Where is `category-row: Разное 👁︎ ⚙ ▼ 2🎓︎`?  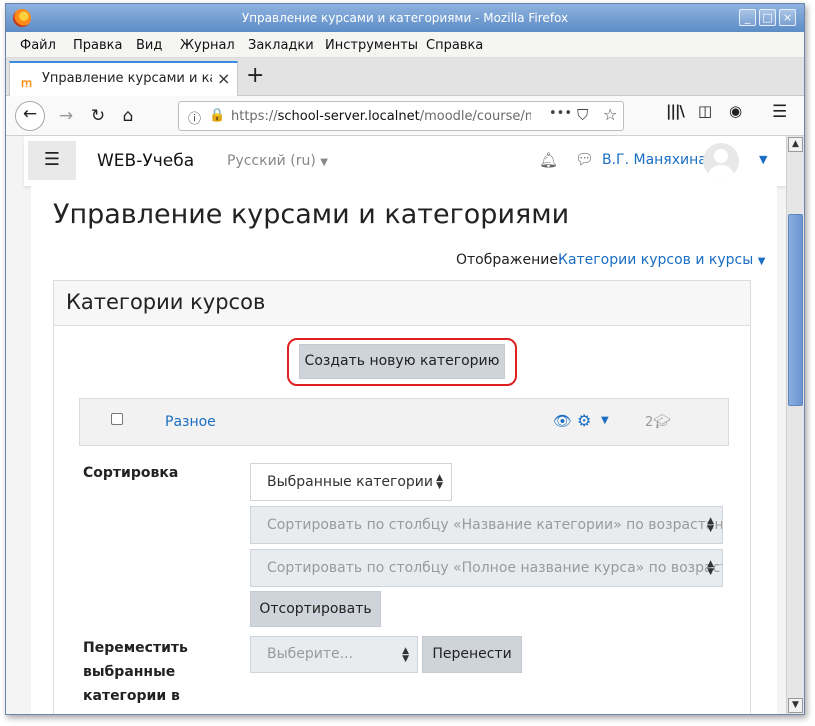
category-row: Разное 👁︎ ⚙ ▼ 2🎓︎ is located at coordinates (404, 422).